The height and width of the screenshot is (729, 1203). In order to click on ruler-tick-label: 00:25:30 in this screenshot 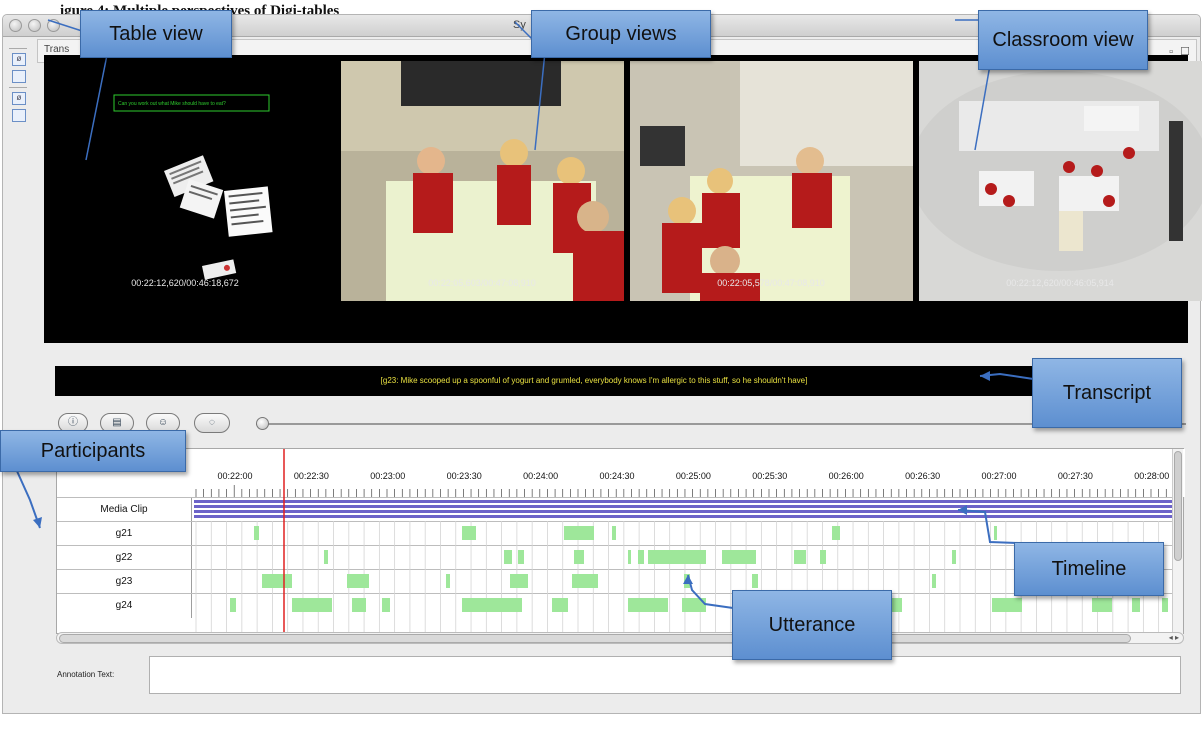, I will do `click(769, 476)`.